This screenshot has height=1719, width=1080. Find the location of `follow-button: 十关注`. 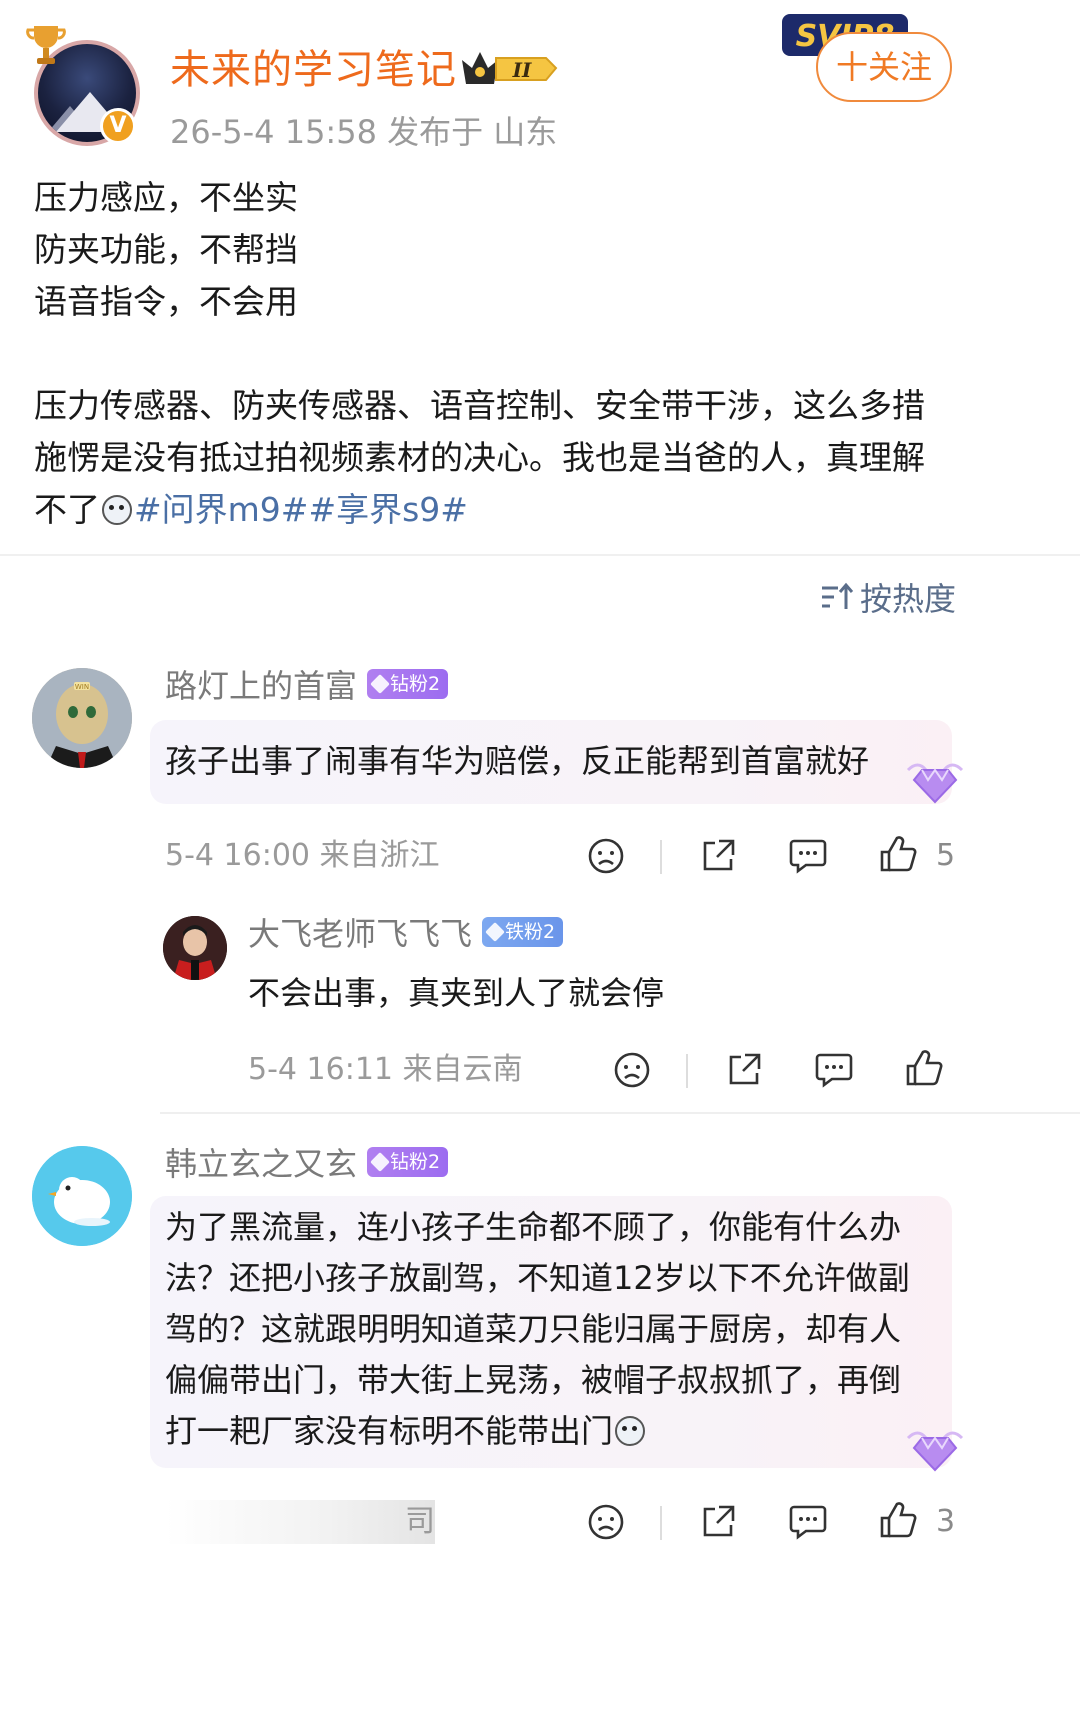

follow-button: 十关注 is located at coordinates (884, 67).